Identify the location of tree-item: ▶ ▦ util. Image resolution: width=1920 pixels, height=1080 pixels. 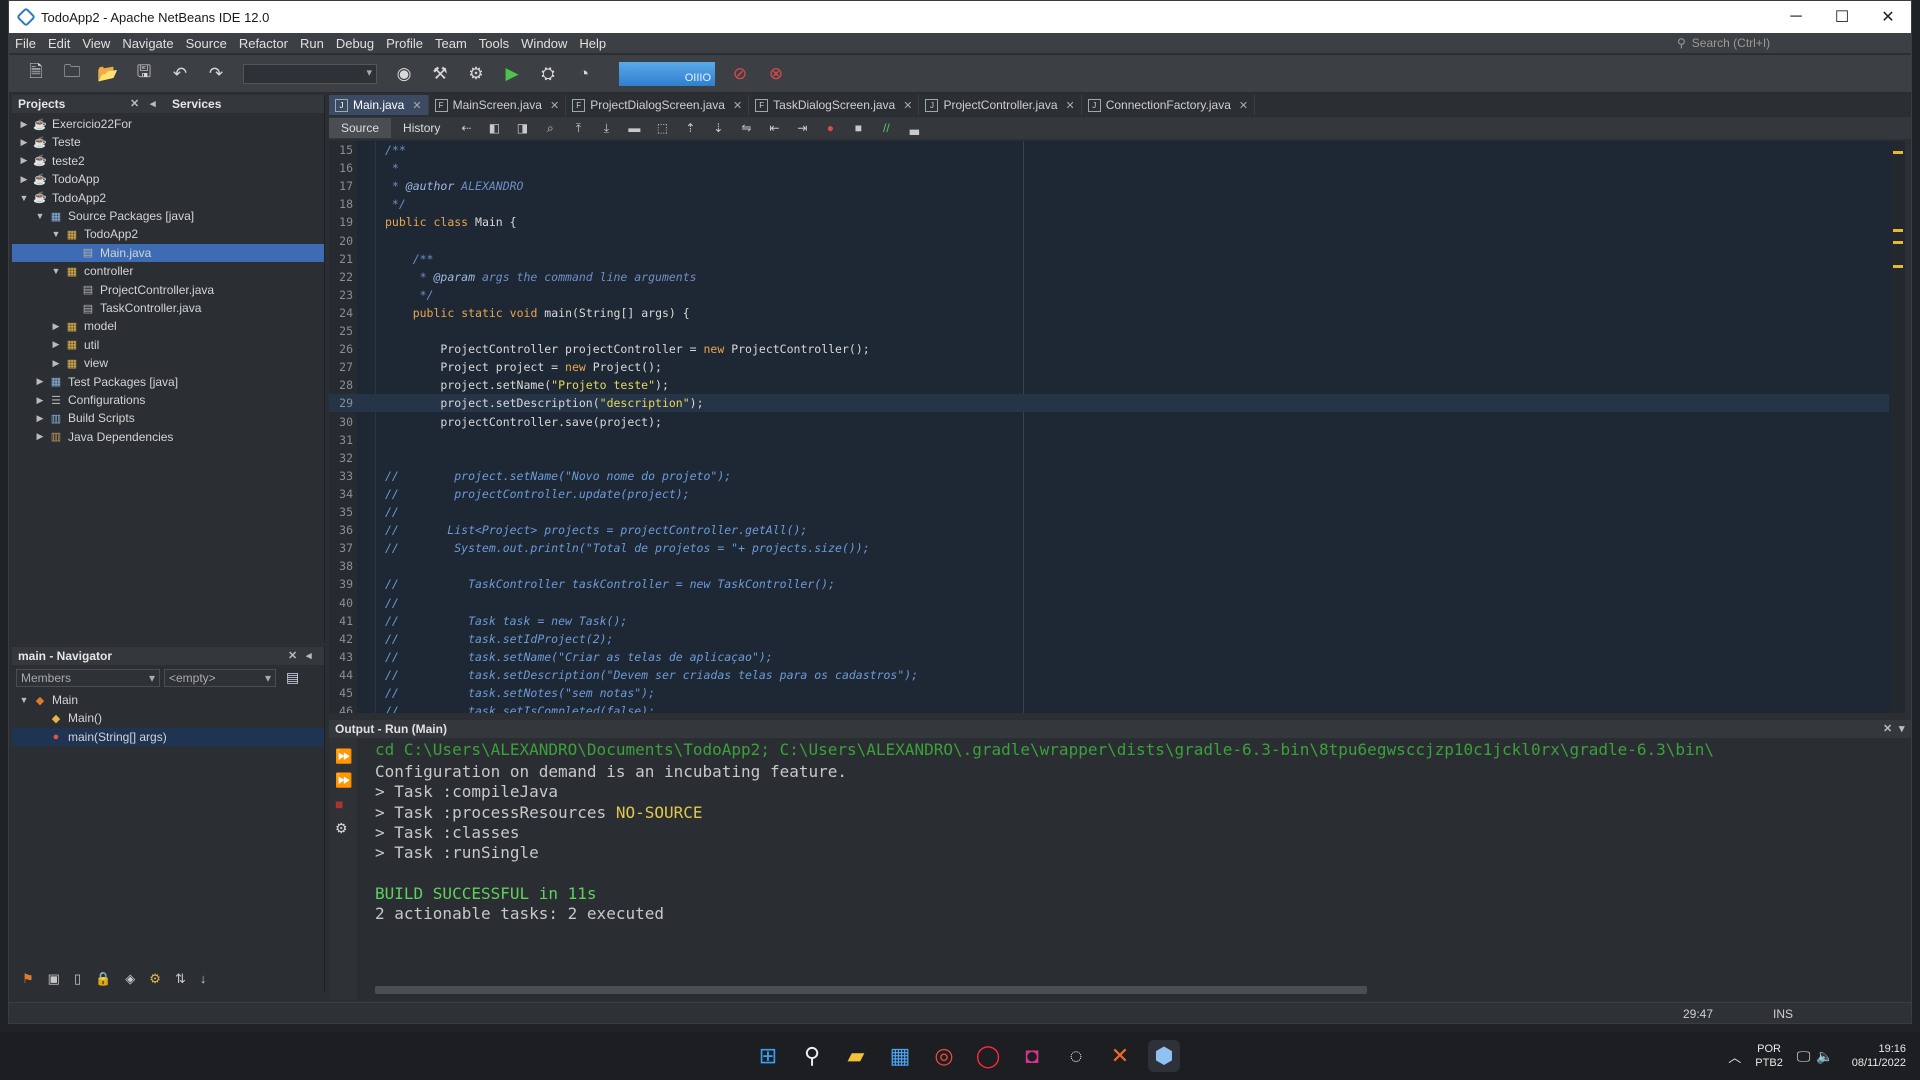
(168, 345).